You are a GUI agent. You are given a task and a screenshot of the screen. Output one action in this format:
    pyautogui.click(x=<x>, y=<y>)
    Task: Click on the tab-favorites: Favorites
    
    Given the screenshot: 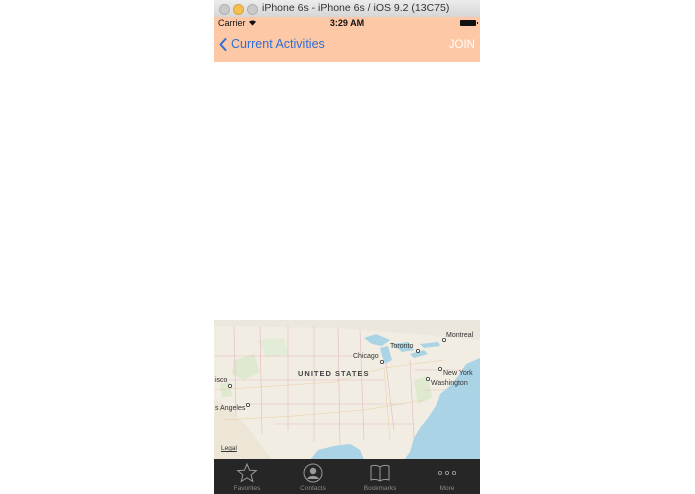 What is the action you would take?
    pyautogui.click(x=247, y=476)
    